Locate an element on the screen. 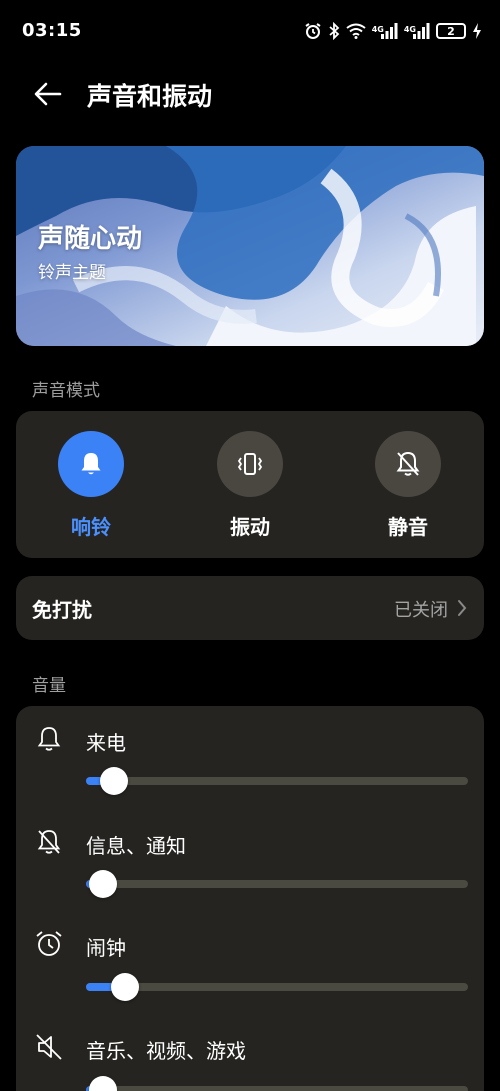 The width and height of the screenshot is (500, 1091). arrow-left-icon is located at coordinates (48, 94).